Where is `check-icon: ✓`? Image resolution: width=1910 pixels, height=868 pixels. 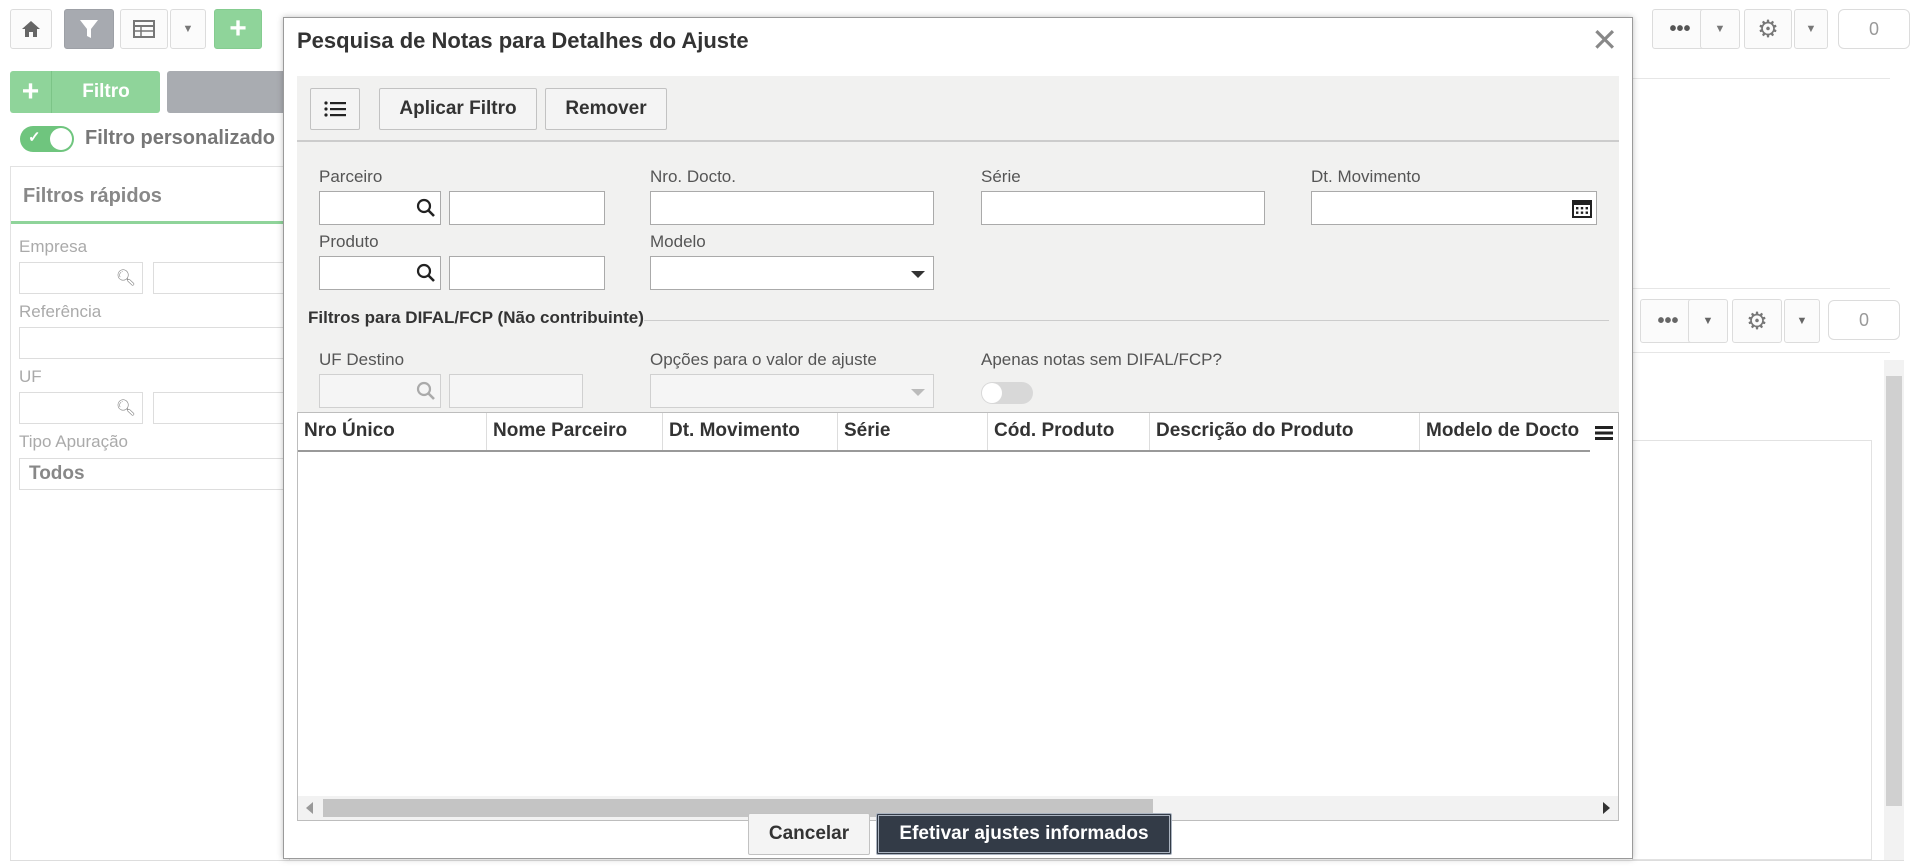
check-icon: ✓ is located at coordinates (34, 137).